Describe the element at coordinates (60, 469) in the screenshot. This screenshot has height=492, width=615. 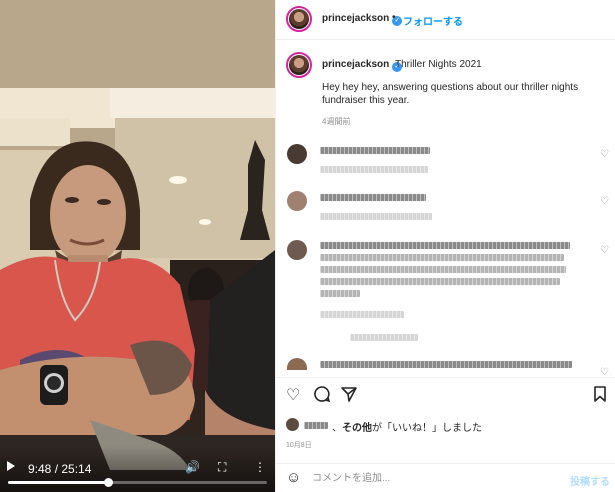
I see `video-time: 9:48 / 25:14` at that location.